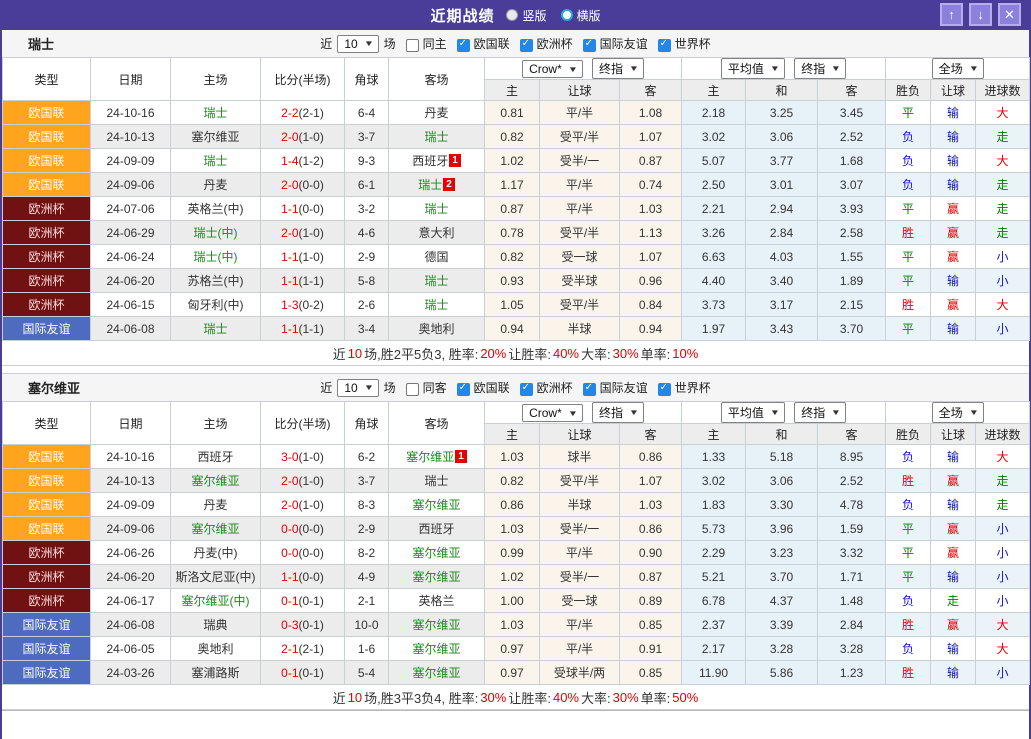  What do you see at coordinates (436, 256) in the screenshot?
I see `away-team: 德国` at bounding box center [436, 256].